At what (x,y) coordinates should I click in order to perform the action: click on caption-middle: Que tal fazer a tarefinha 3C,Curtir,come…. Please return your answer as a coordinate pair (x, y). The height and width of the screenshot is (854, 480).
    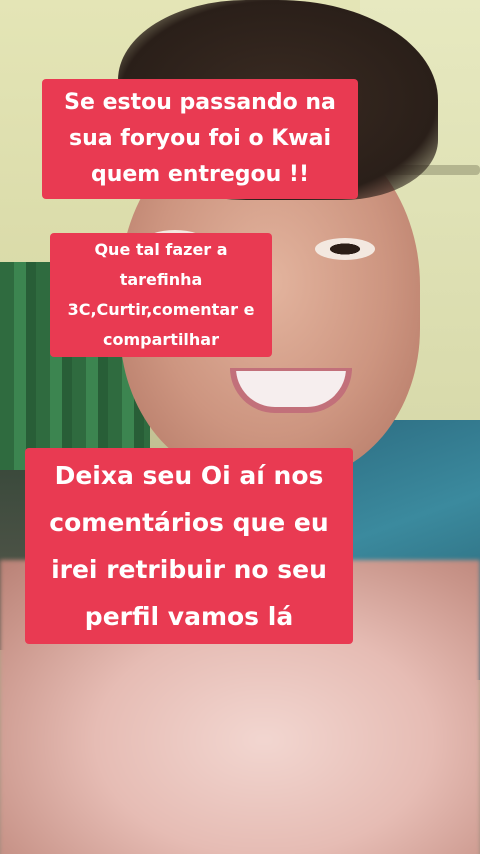
    Looking at the image, I should click on (161, 295).